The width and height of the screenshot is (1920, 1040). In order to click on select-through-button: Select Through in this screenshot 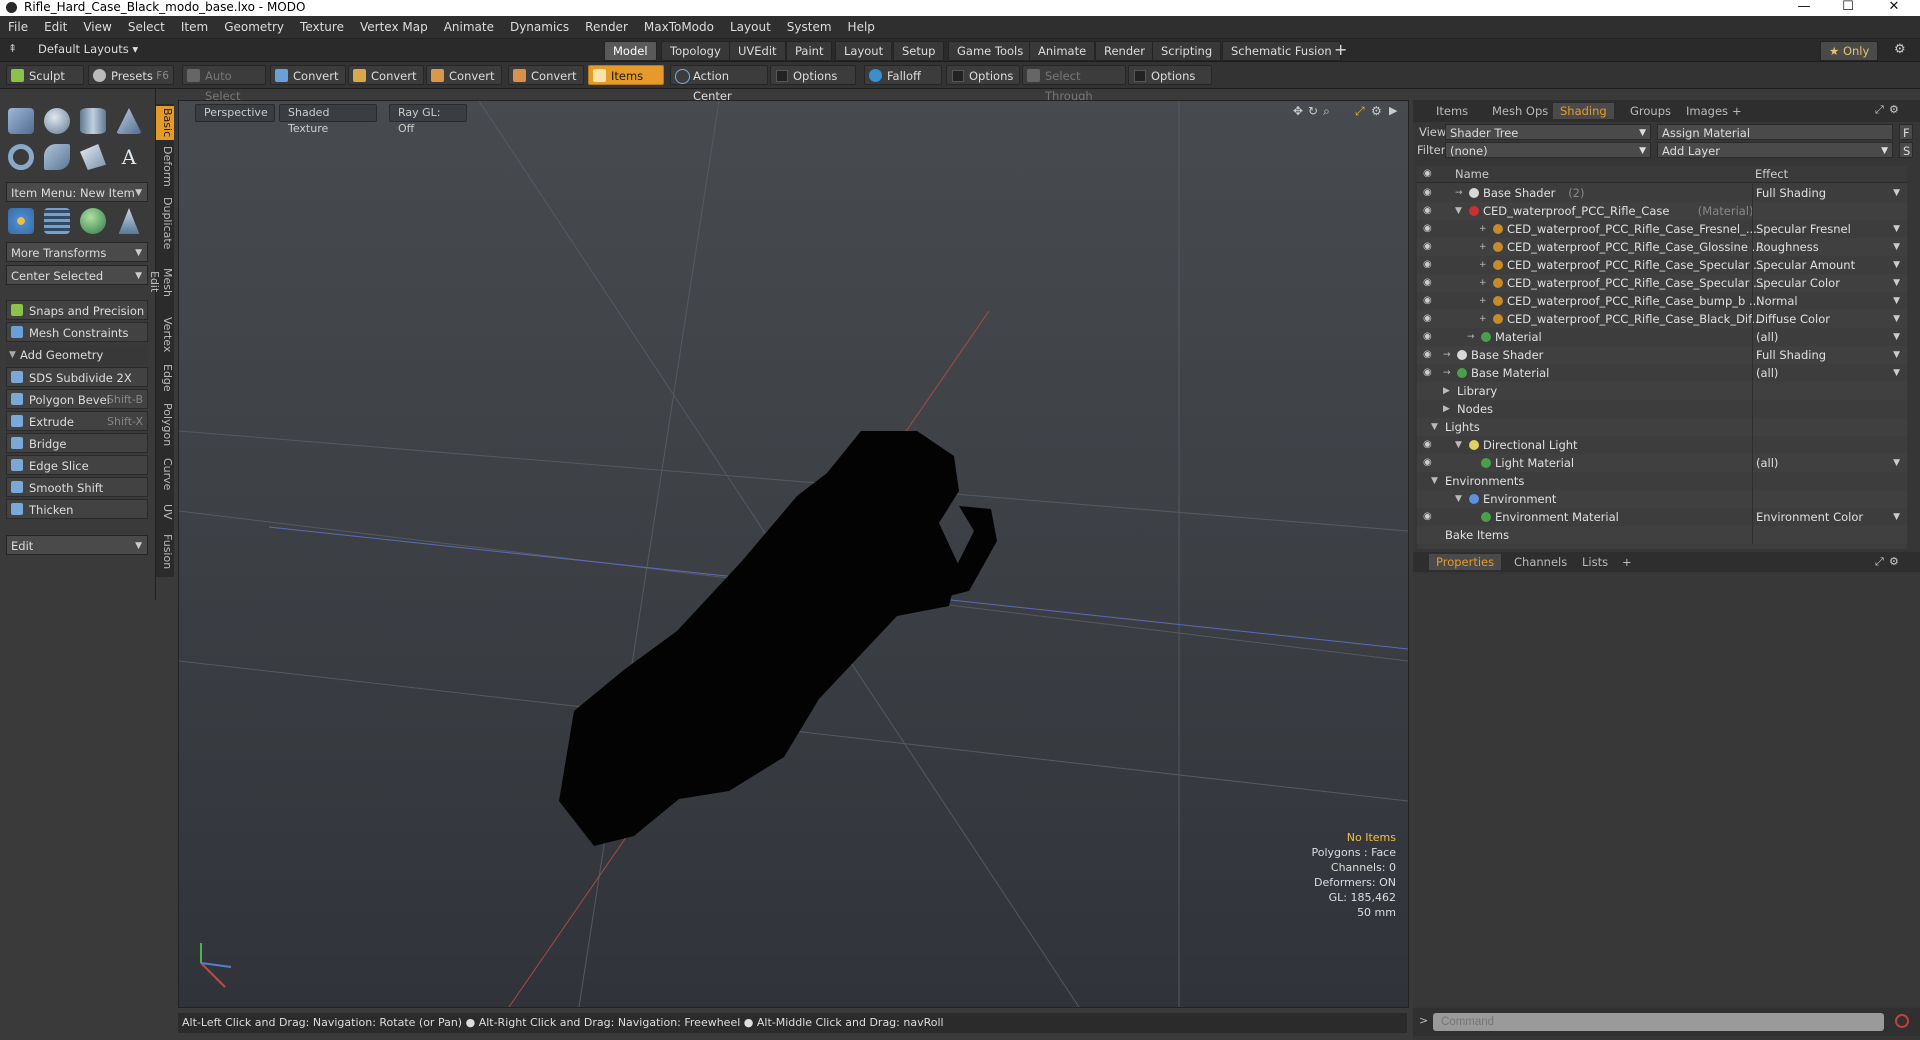, I will do `click(1074, 84)`.